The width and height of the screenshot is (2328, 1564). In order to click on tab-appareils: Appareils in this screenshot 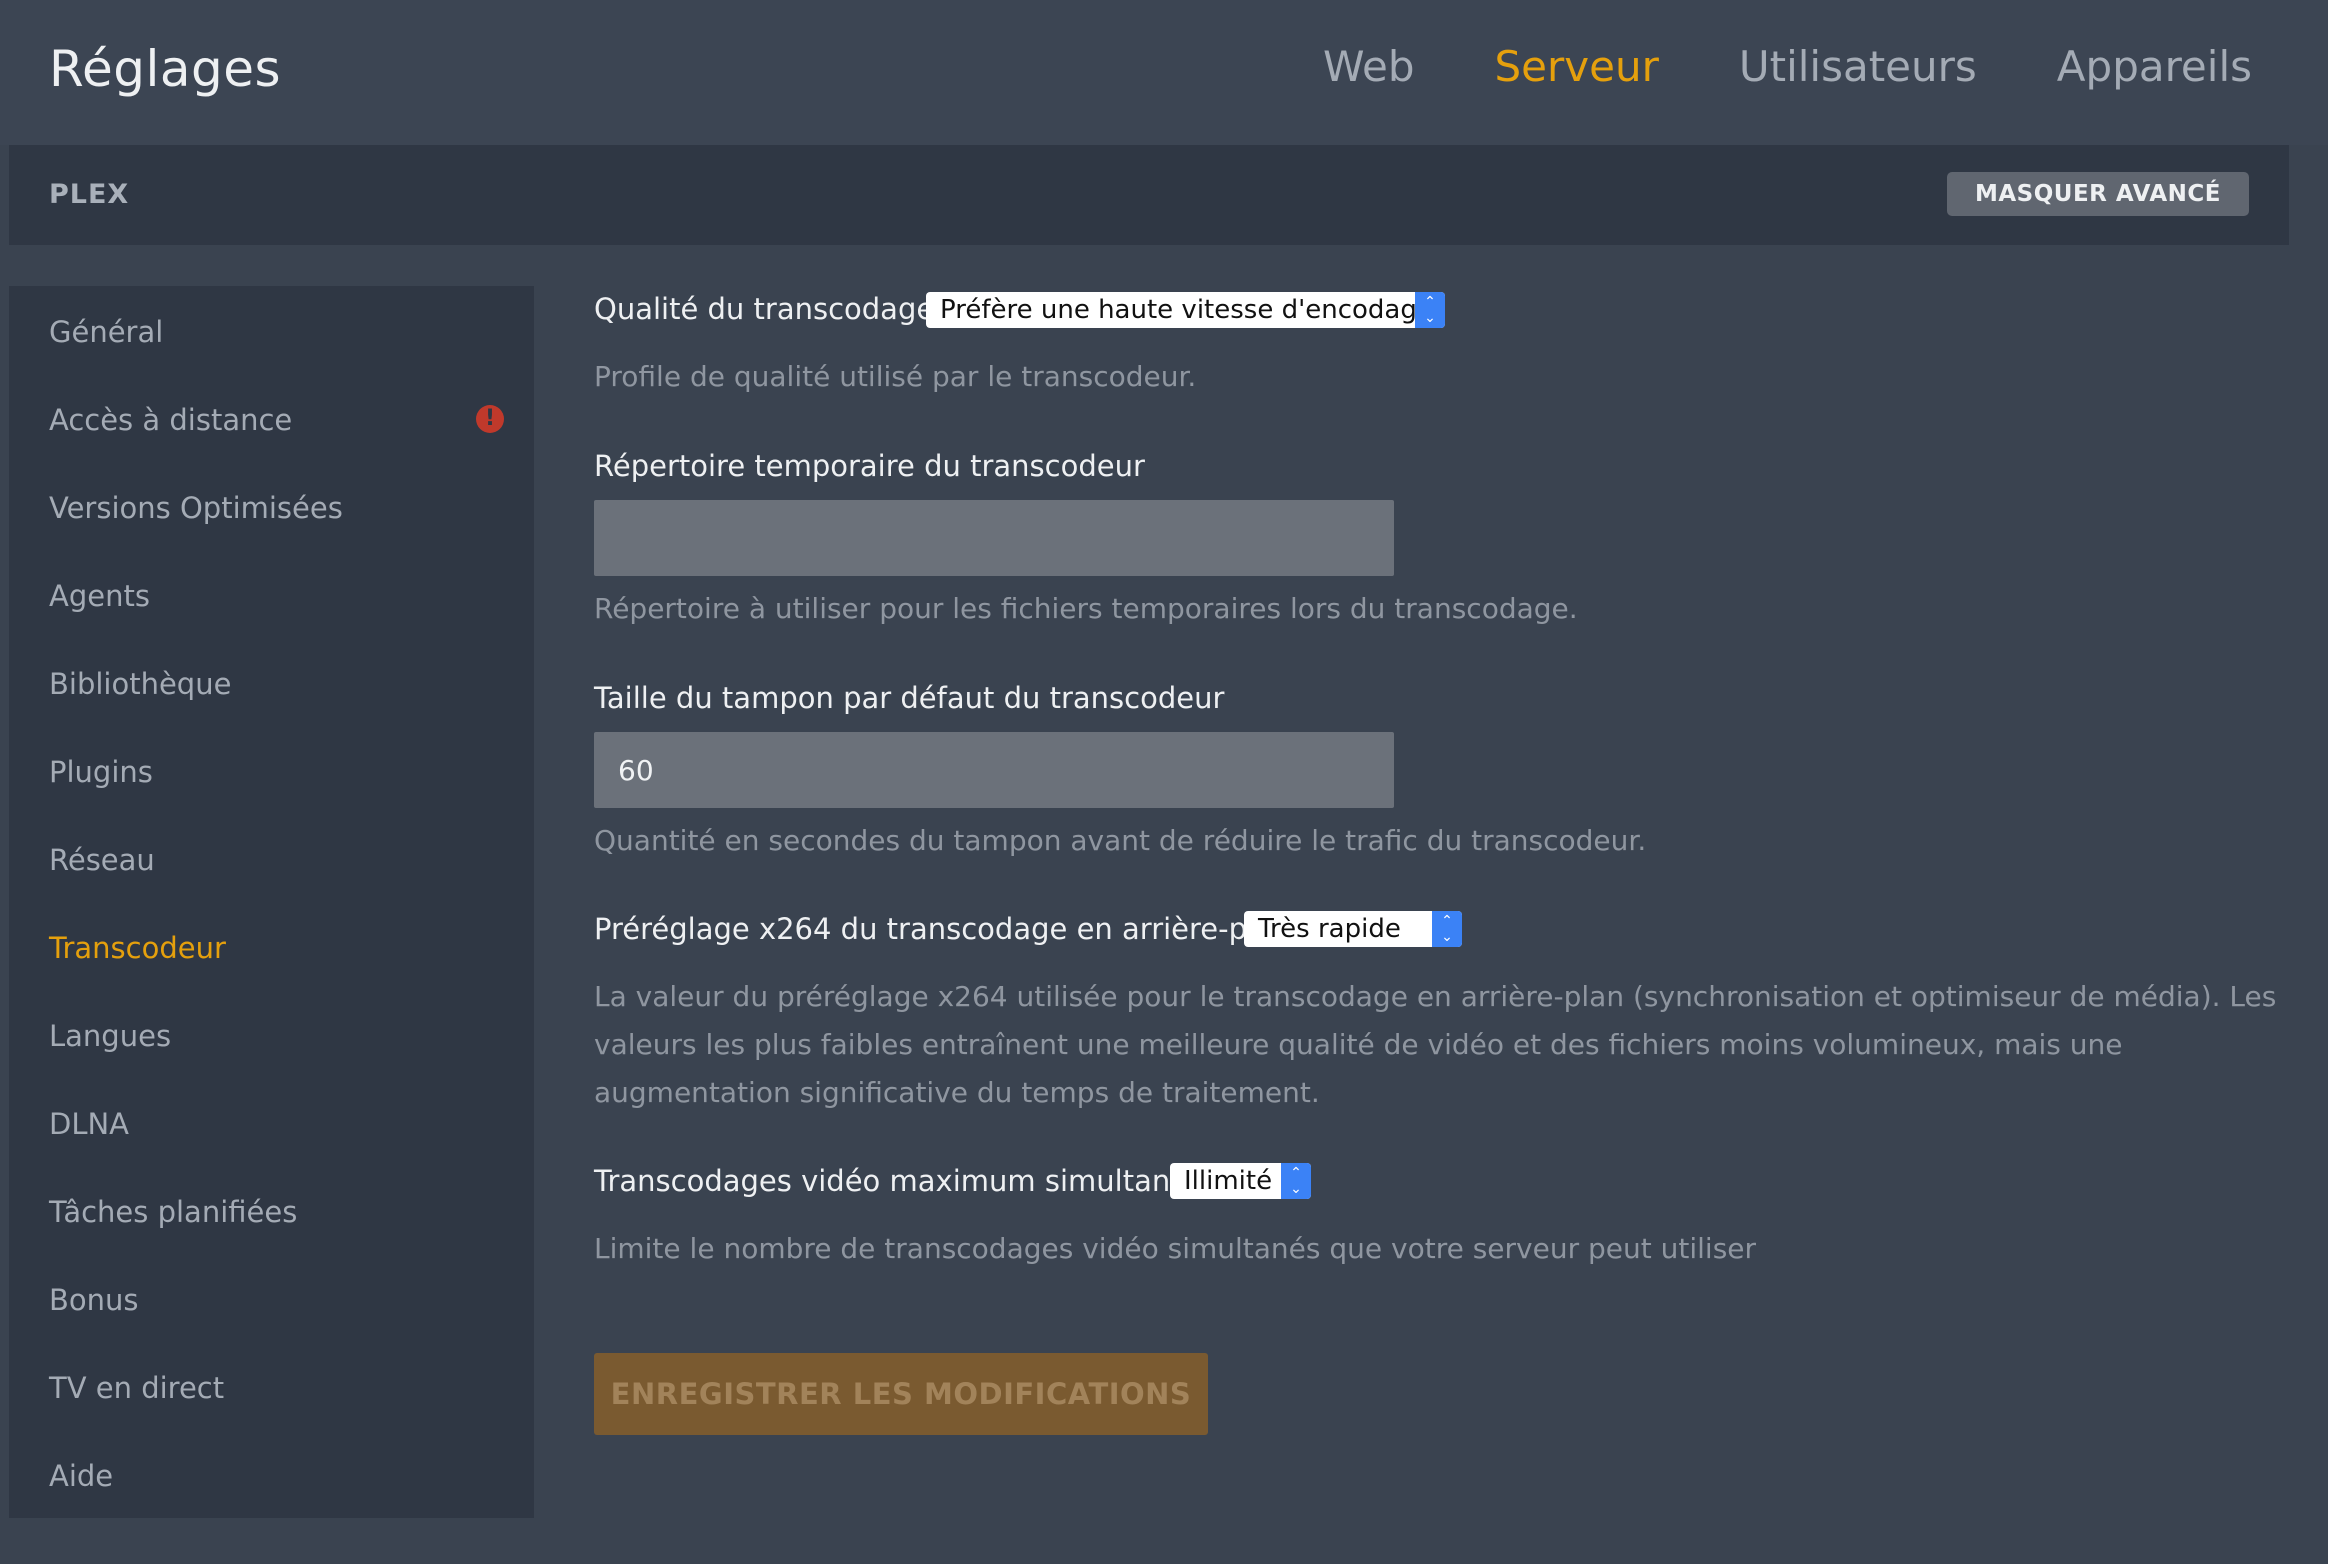, I will do `click(2154, 66)`.